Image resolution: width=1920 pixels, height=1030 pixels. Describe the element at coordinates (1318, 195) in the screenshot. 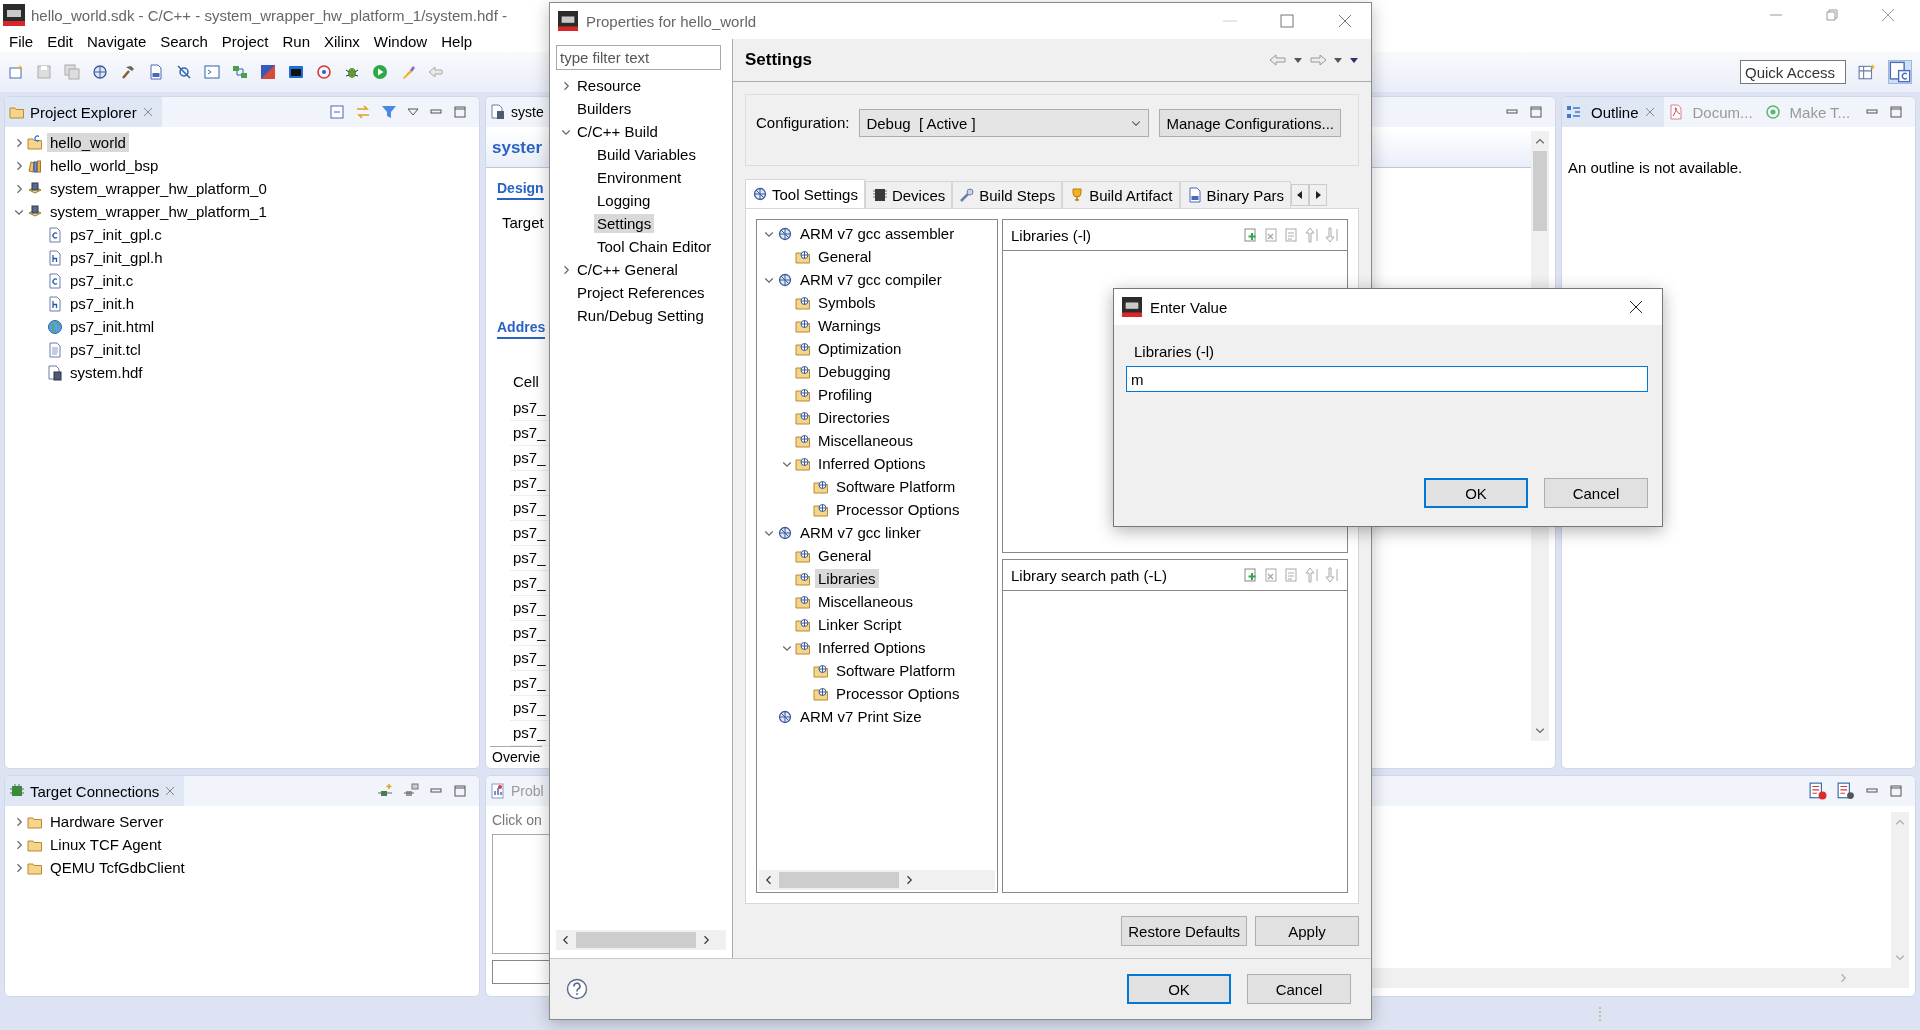

I see `scroll-right-icon` at that location.